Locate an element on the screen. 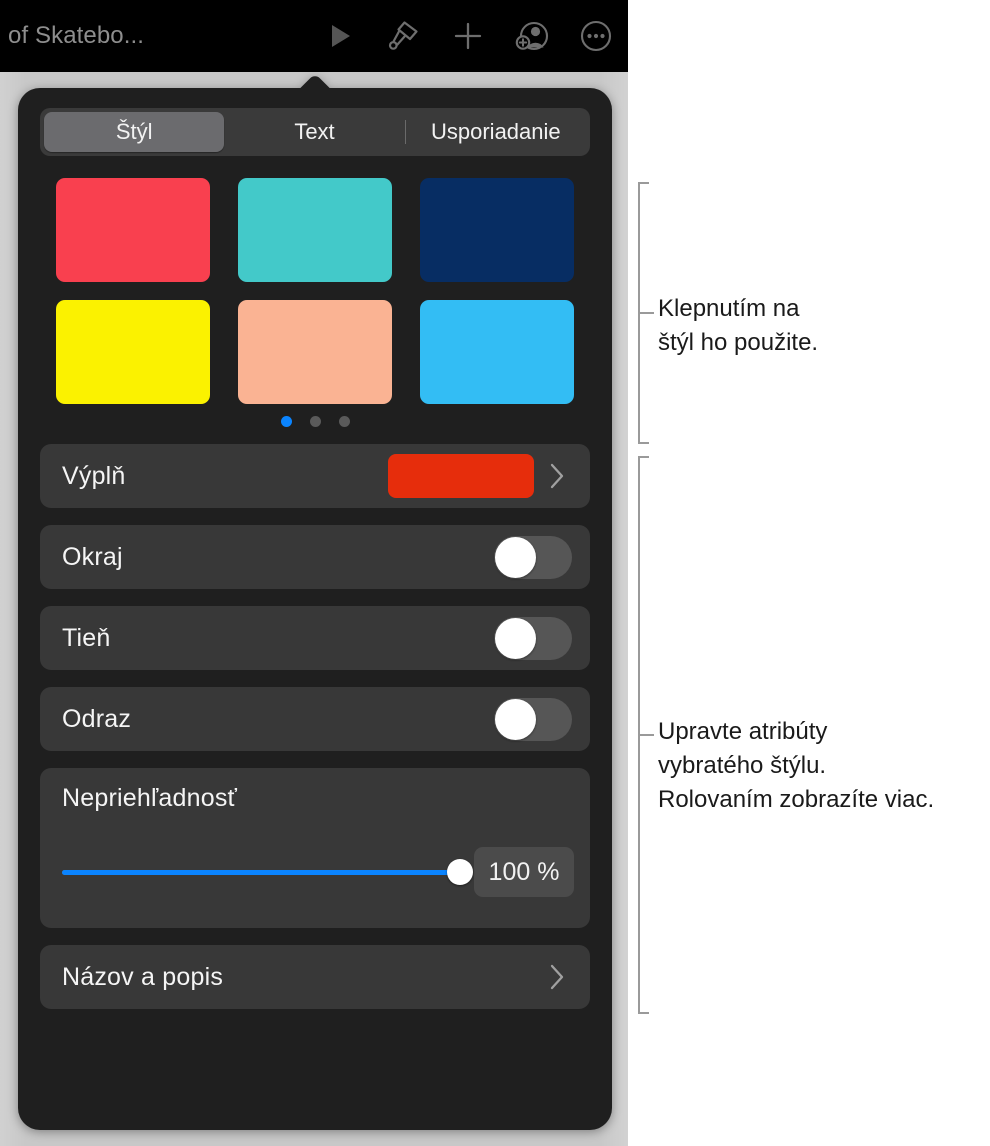 The width and height of the screenshot is (990, 1146). tab-style: Štýl is located at coordinates (134, 132).